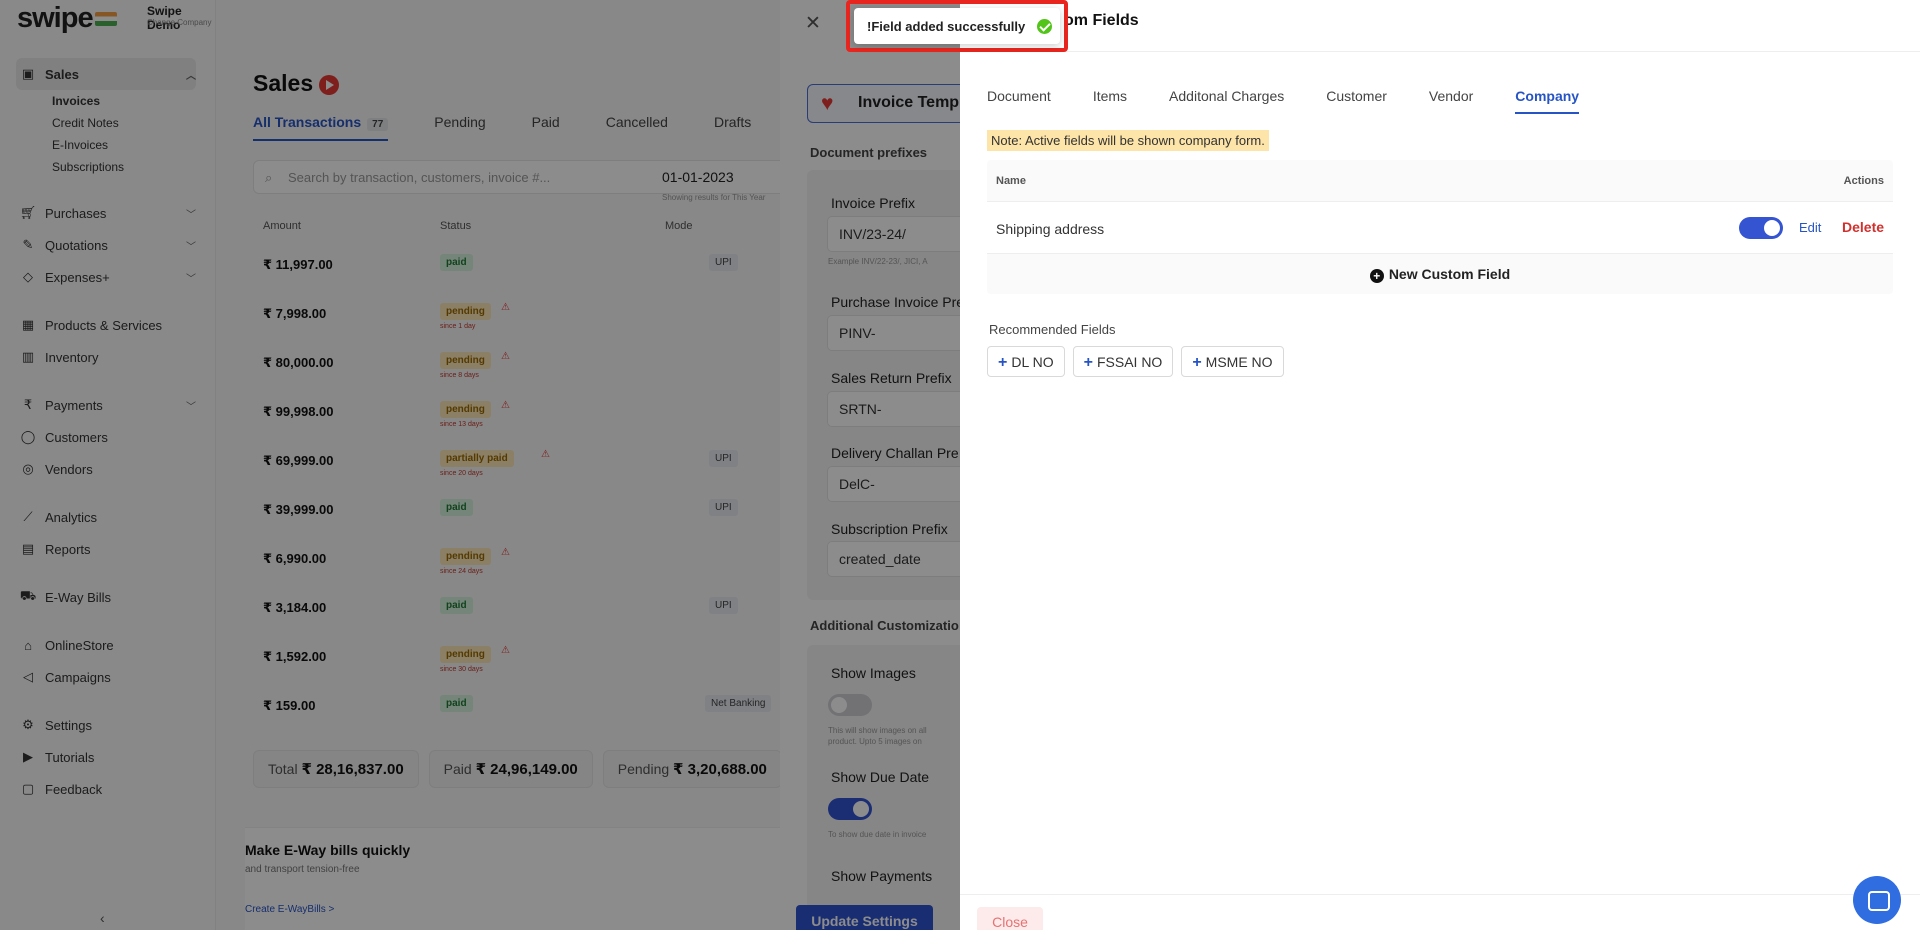 This screenshot has height=930, width=1920. I want to click on tab-vendor: Vendor, so click(1451, 101).